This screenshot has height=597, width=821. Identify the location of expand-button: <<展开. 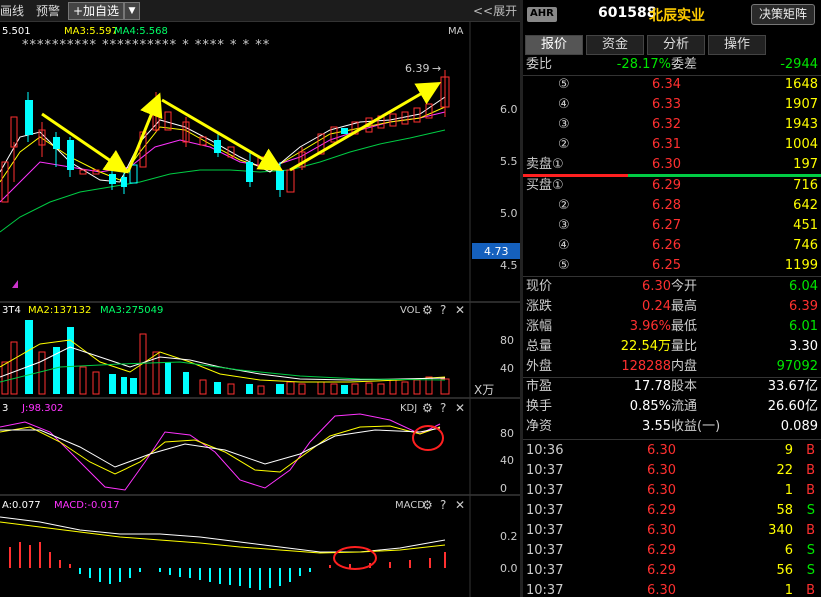
(495, 11).